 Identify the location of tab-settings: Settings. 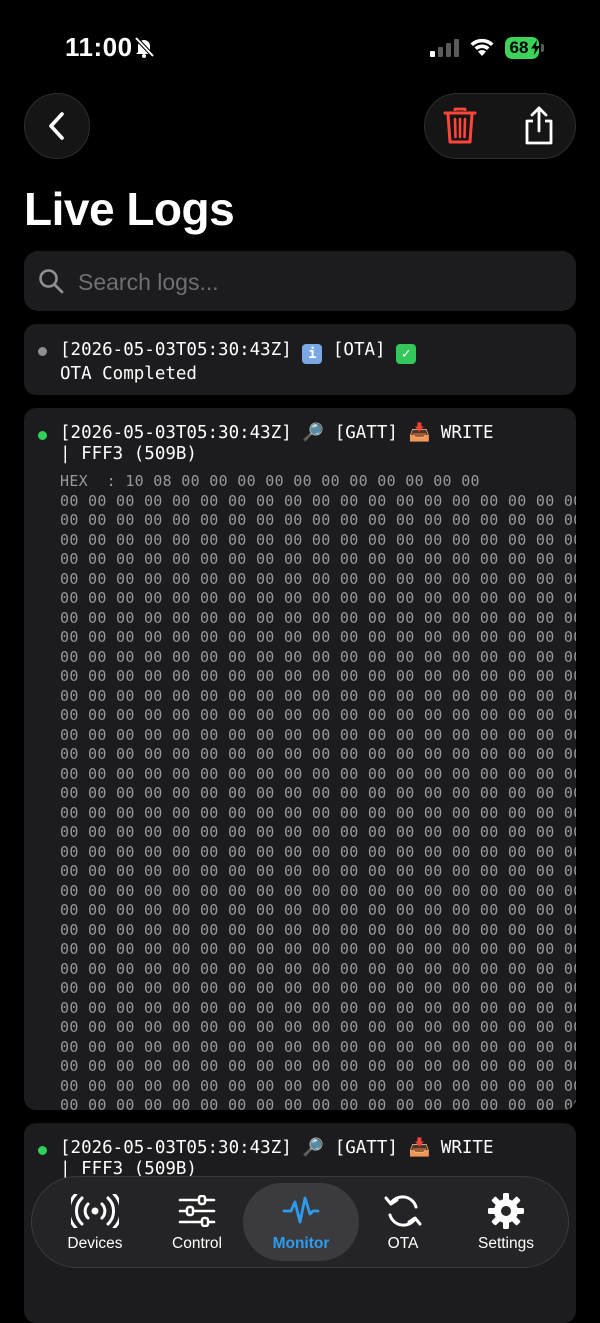
(506, 1222).